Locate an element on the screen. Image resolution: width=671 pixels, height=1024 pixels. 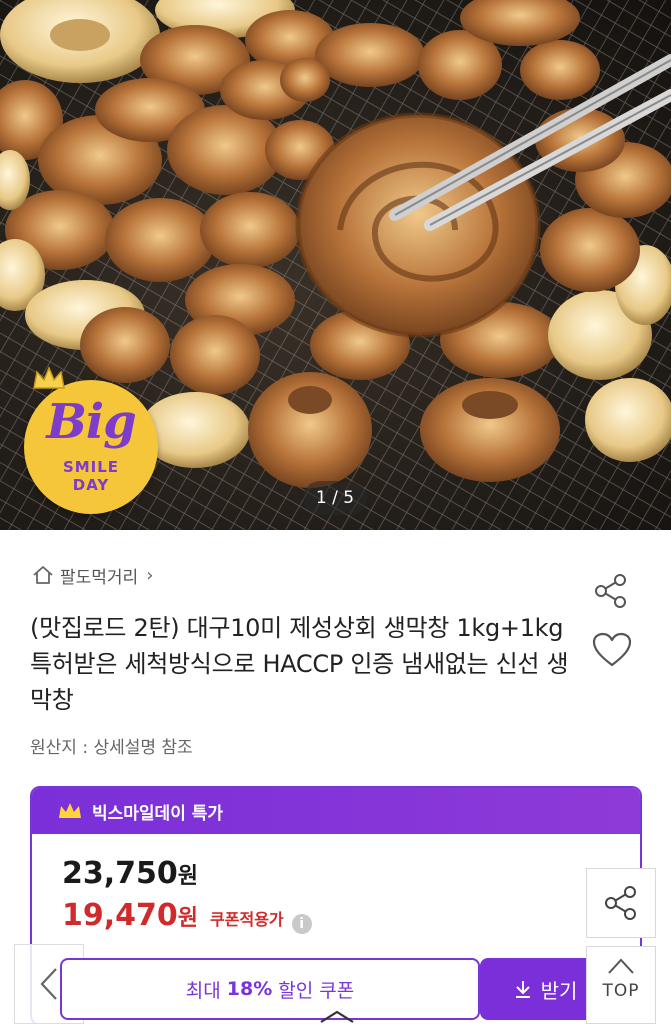
max-discount-coupon-button: 최대 18% 할인 쿠폰 is located at coordinates (270, 989).